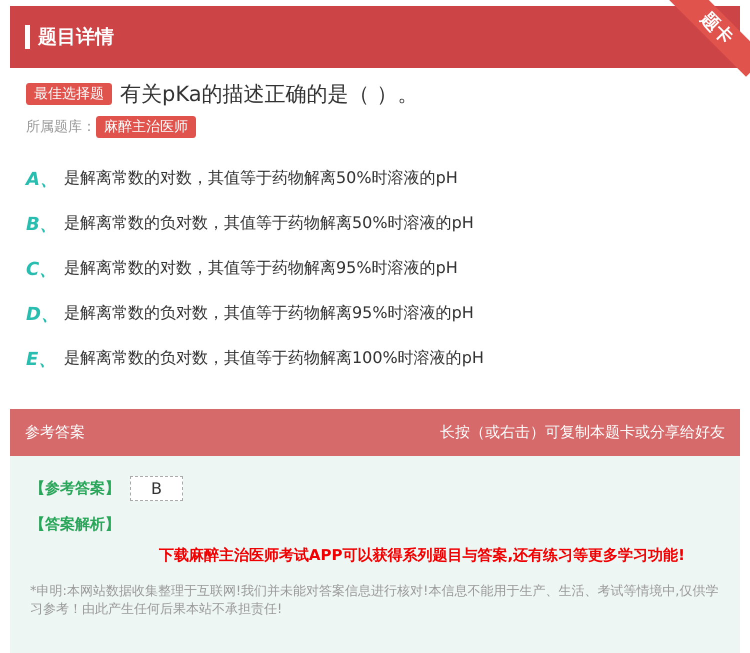  What do you see at coordinates (61, 127) in the screenshot?
I see `bank-label: 所属题库：` at bounding box center [61, 127].